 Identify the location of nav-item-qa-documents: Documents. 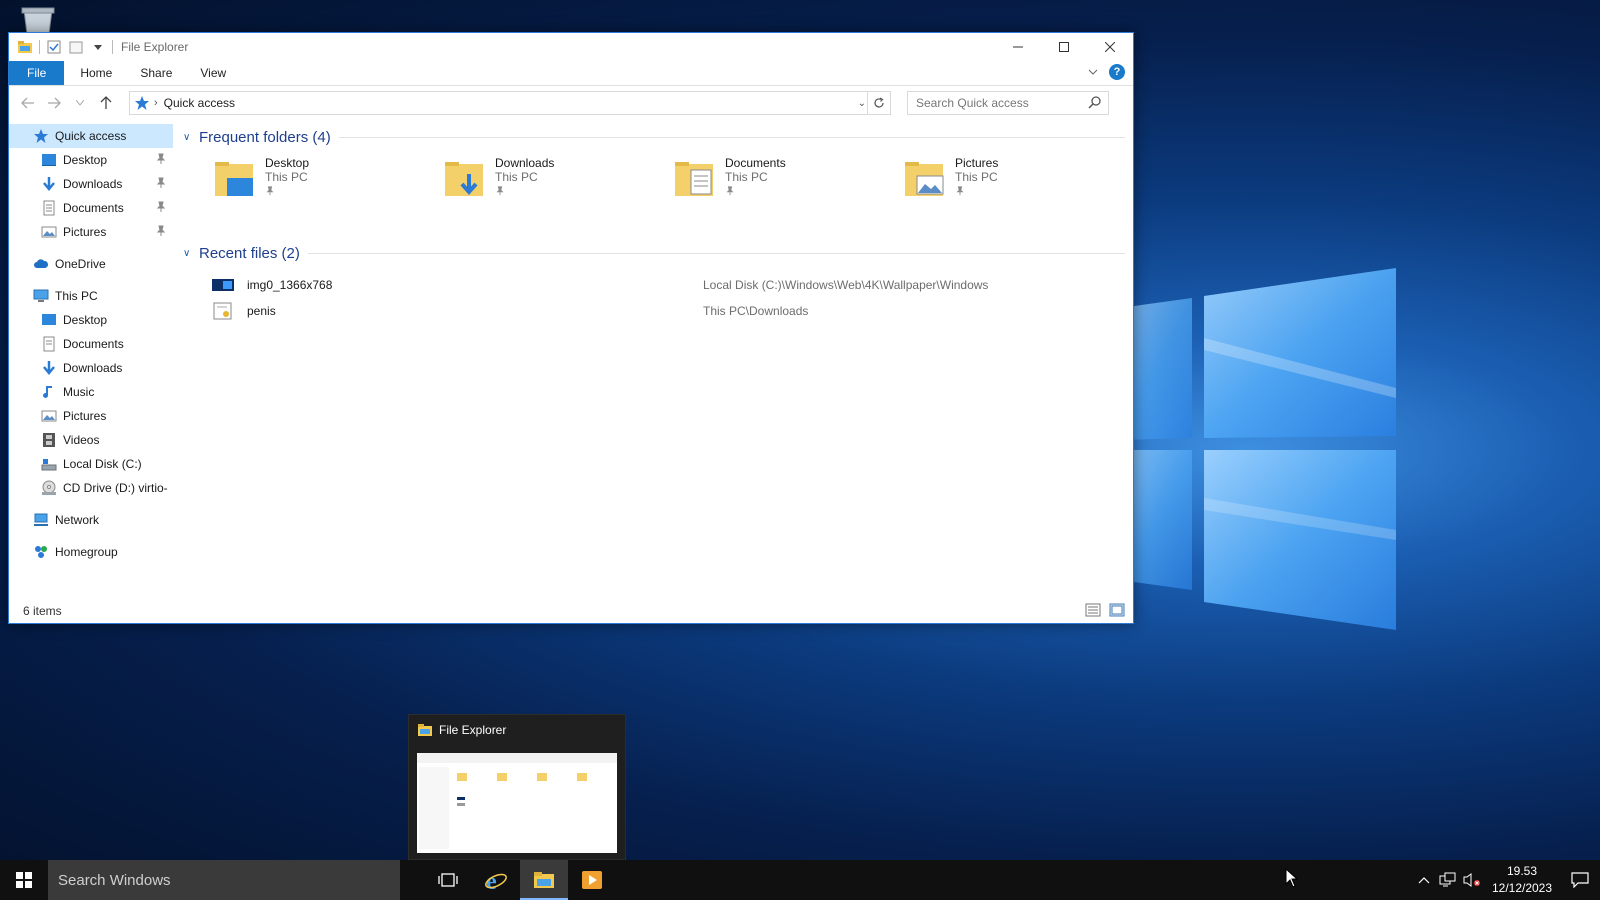
(91, 208).